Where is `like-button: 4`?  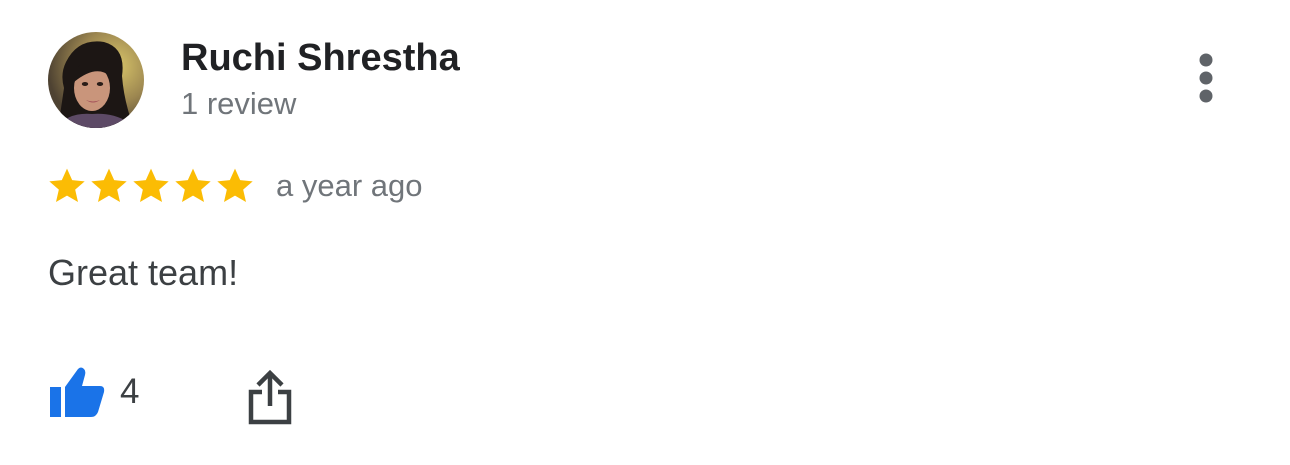 like-button: 4 is located at coordinates (93, 392).